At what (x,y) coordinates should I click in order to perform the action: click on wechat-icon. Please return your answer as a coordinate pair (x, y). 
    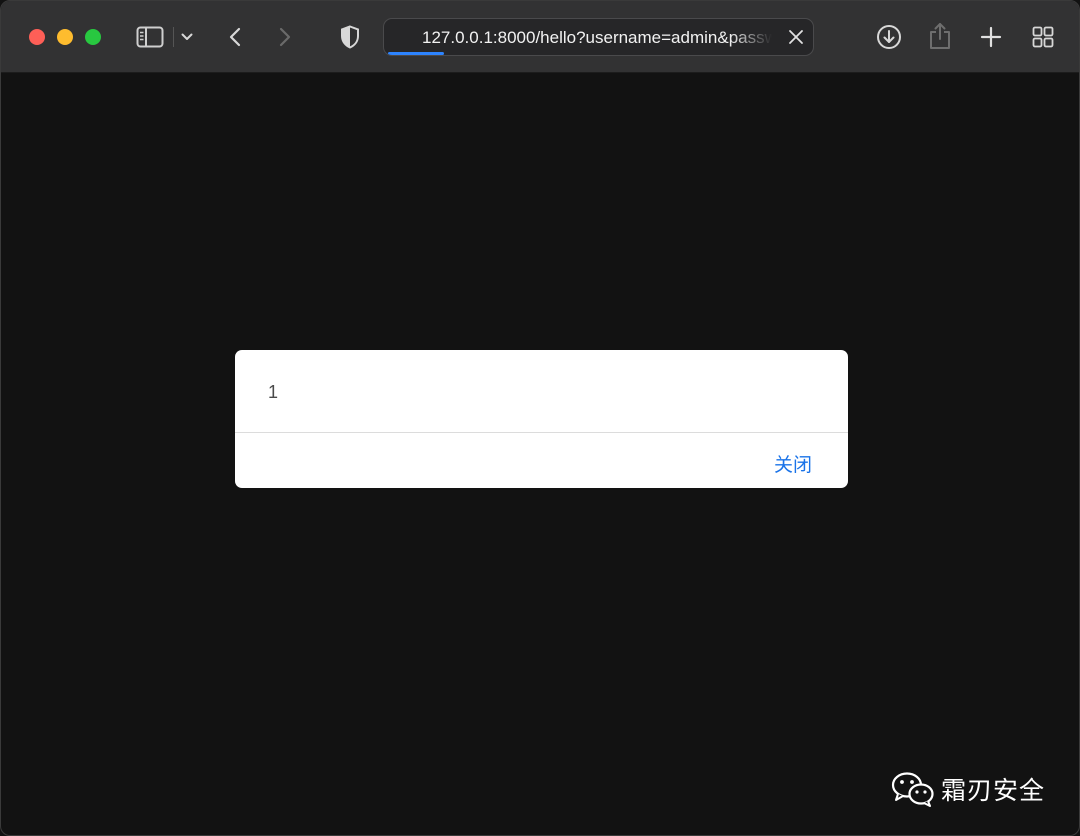
    Looking at the image, I should click on (913, 789).